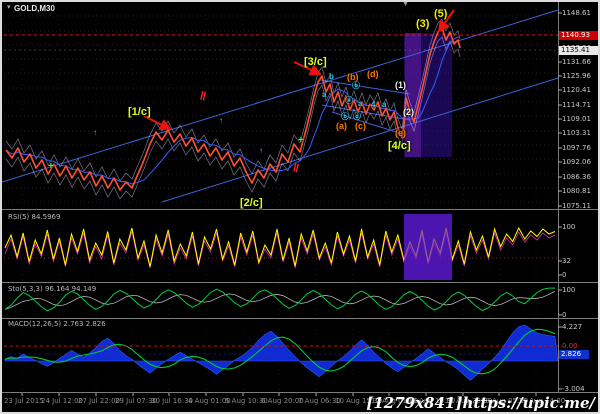 The width and height of the screenshot is (600, 414). What do you see at coordinates (57, 324) in the screenshot?
I see `macd-indicator-label: MACD(12,26,5) 2.763 2.826` at bounding box center [57, 324].